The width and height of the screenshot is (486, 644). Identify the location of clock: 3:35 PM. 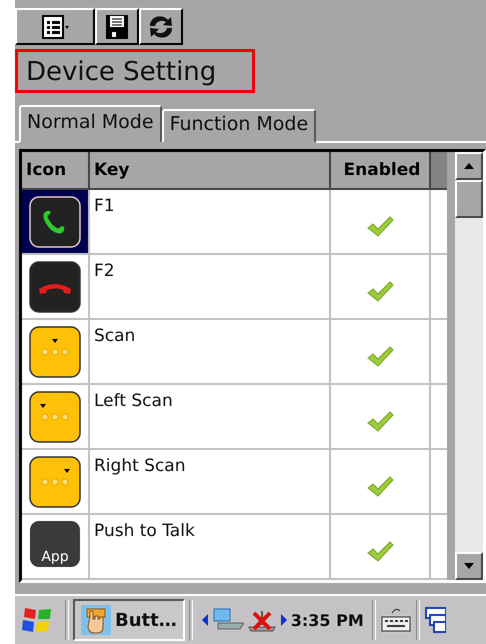
(327, 620).